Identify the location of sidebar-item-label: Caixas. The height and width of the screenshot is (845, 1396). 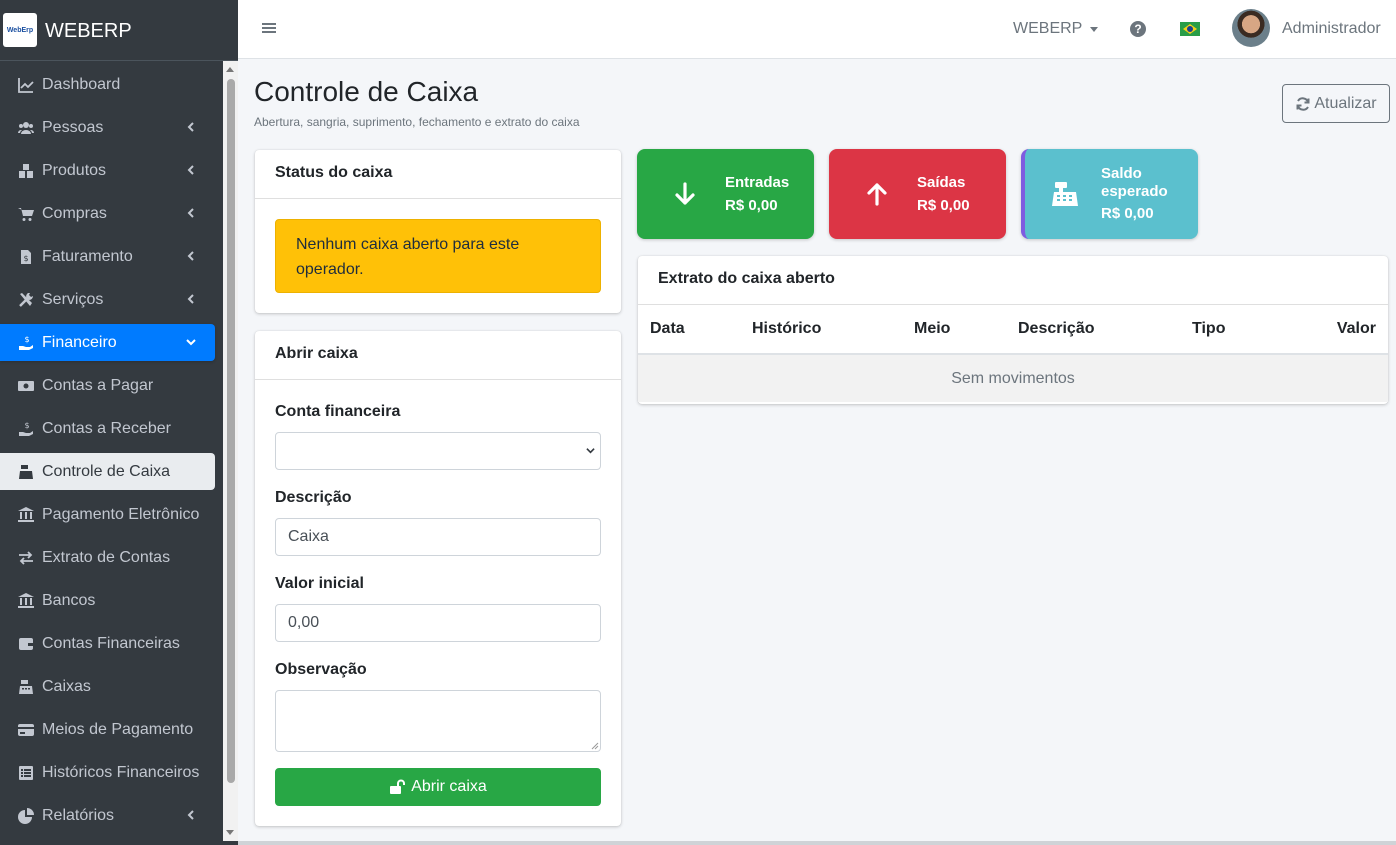
(66, 686).